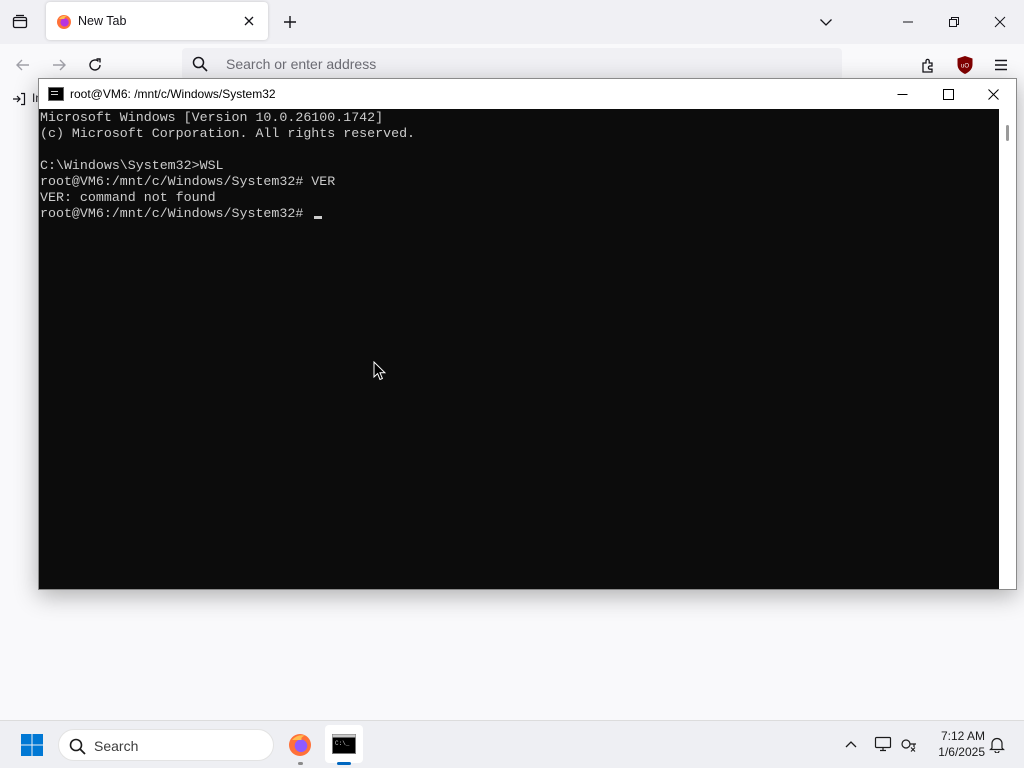 This screenshot has width=1024, height=768. I want to click on tab-list-icon, so click(20, 21).